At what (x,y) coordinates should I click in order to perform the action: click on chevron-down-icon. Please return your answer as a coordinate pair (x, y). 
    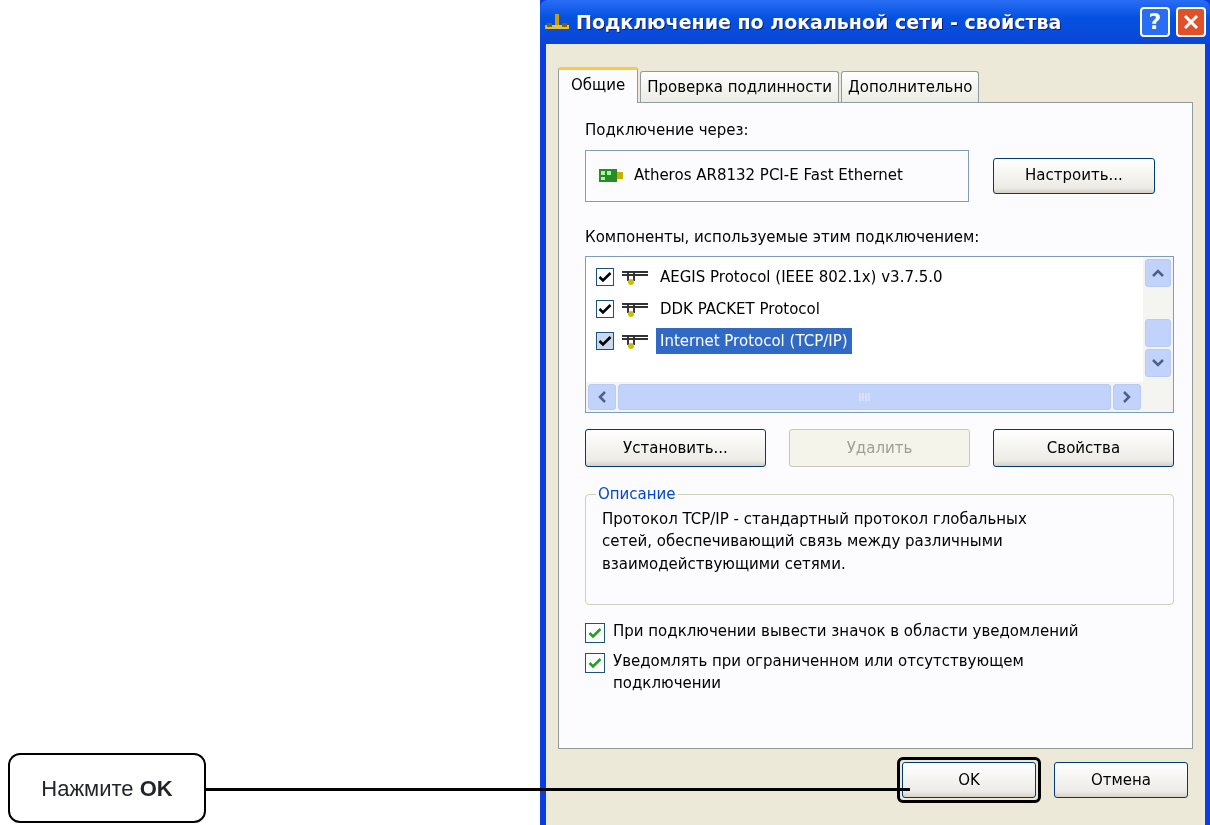
    Looking at the image, I should click on (1158, 363).